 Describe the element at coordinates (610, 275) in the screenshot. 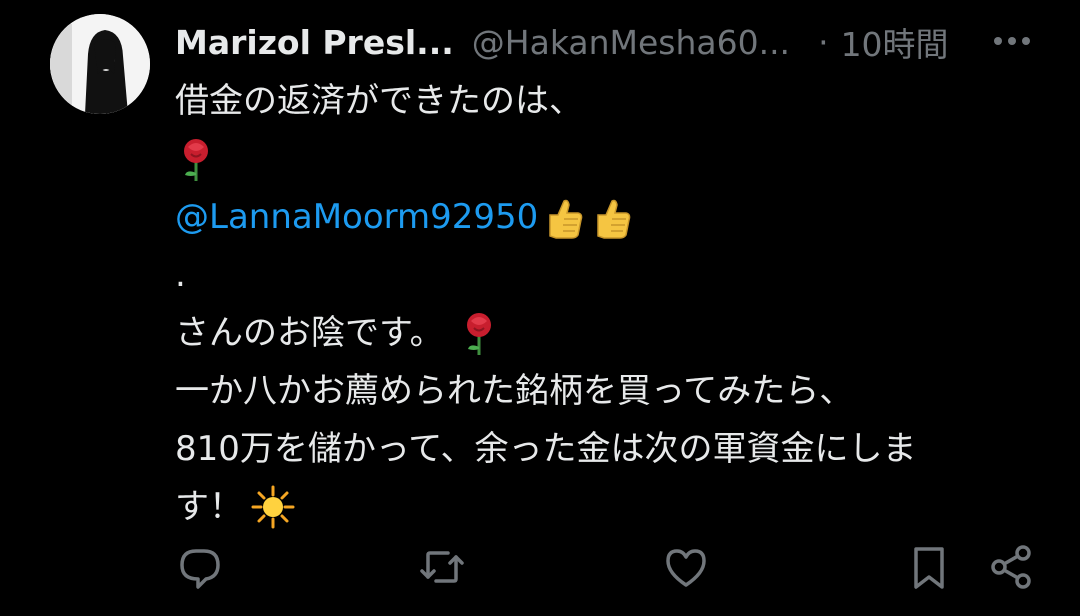

I see `tweet-line: .` at that location.